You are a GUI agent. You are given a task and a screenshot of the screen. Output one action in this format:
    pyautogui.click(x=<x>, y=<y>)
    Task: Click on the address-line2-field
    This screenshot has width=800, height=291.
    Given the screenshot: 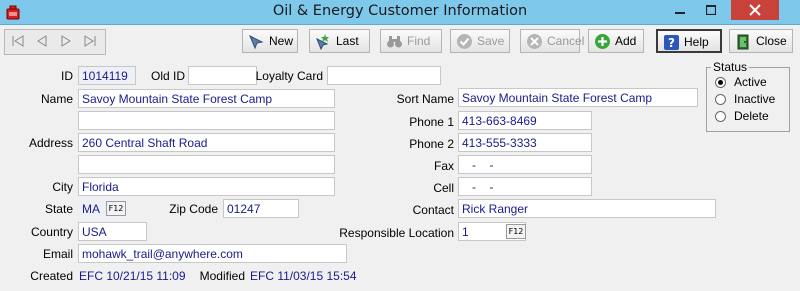 What is the action you would take?
    pyautogui.click(x=206, y=164)
    